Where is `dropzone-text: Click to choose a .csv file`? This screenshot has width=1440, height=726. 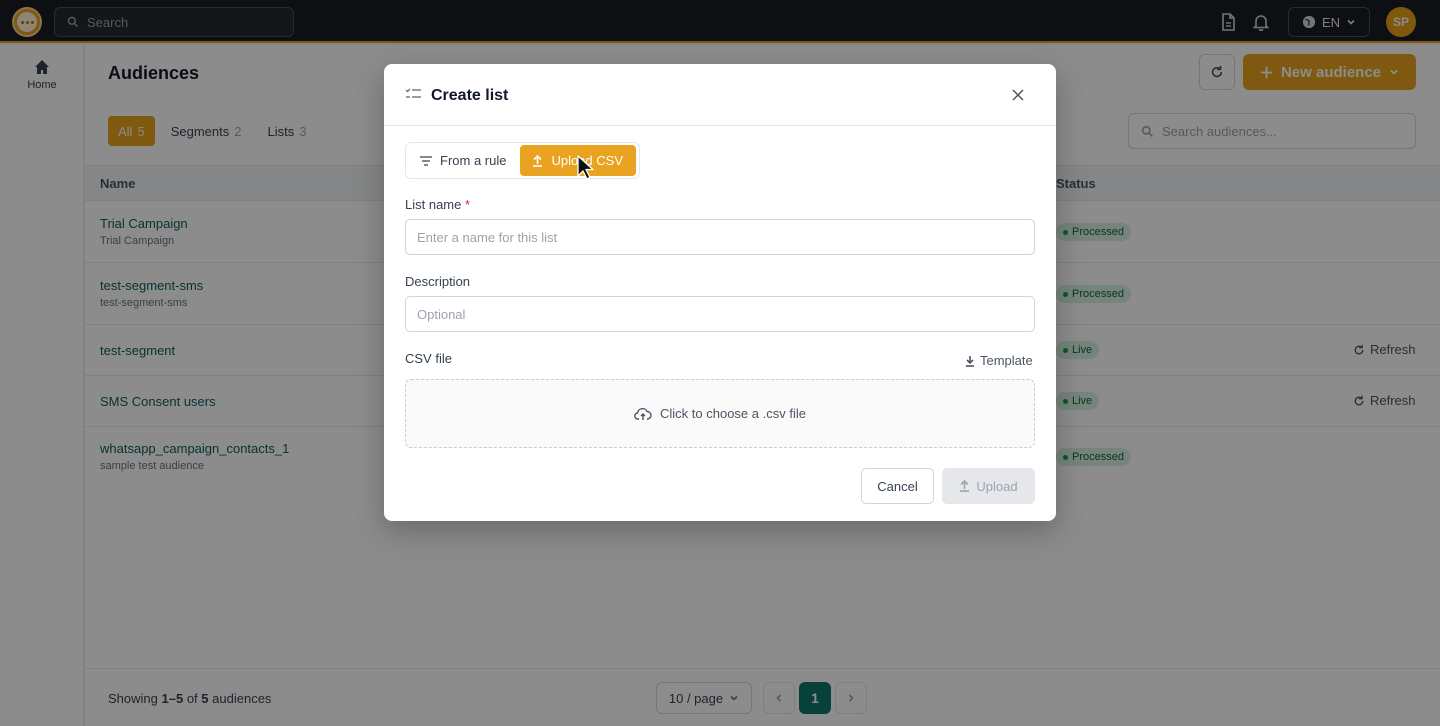
dropzone-text: Click to choose a .csv file is located at coordinates (733, 413).